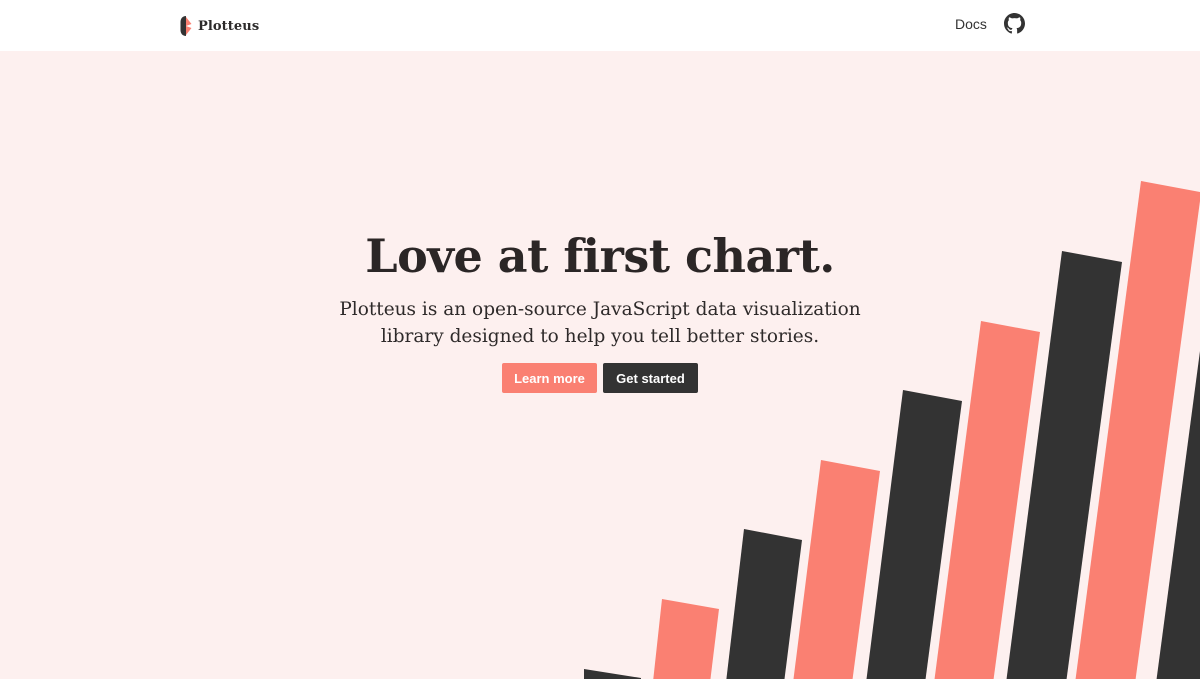 The width and height of the screenshot is (1200, 679). What do you see at coordinates (229, 26) in the screenshot?
I see `brand-name: Plotteus` at bounding box center [229, 26].